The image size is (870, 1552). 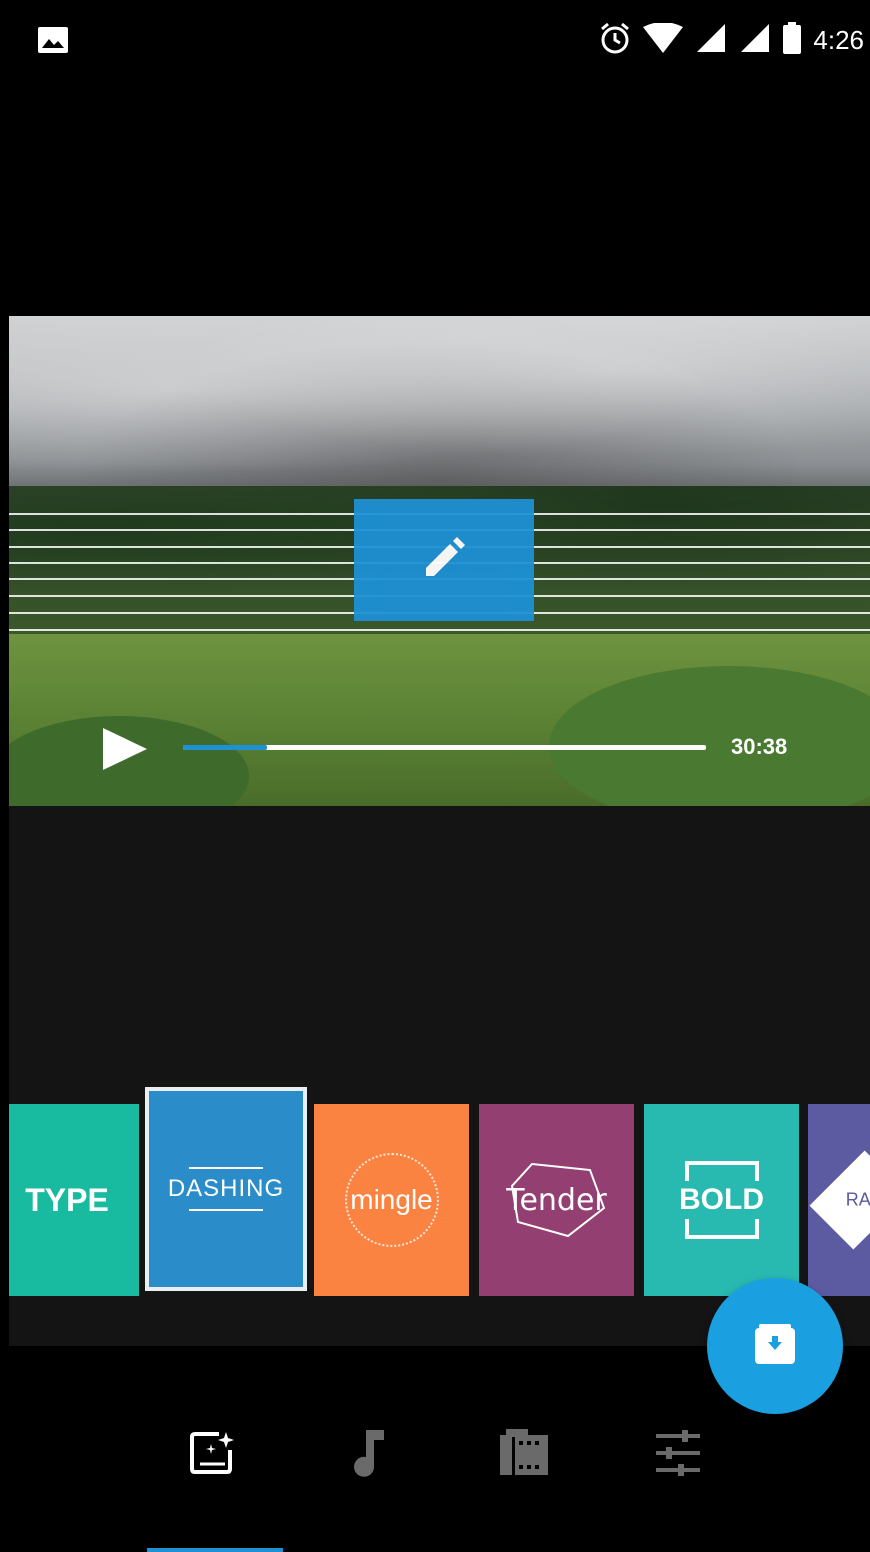 I want to click on nav-clips, so click(x=524, y=1454).